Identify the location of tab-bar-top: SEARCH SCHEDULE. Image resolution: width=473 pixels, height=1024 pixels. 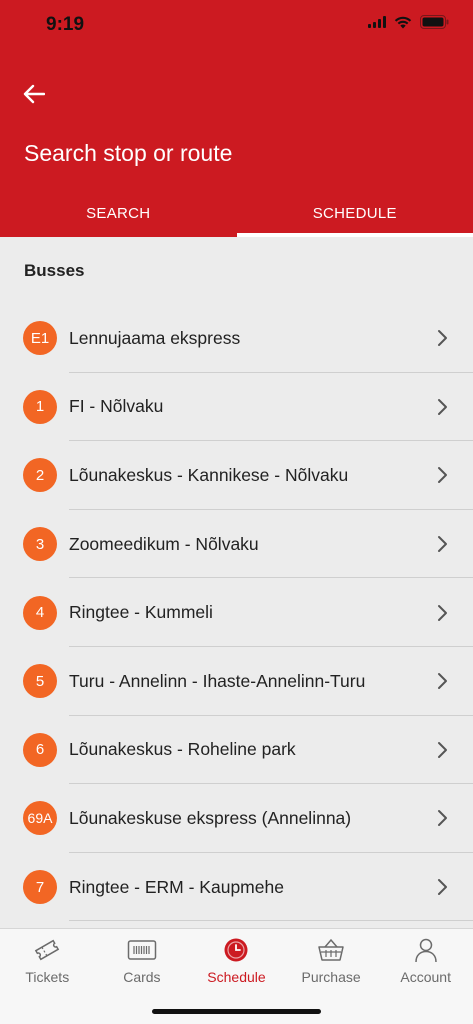
(236, 213).